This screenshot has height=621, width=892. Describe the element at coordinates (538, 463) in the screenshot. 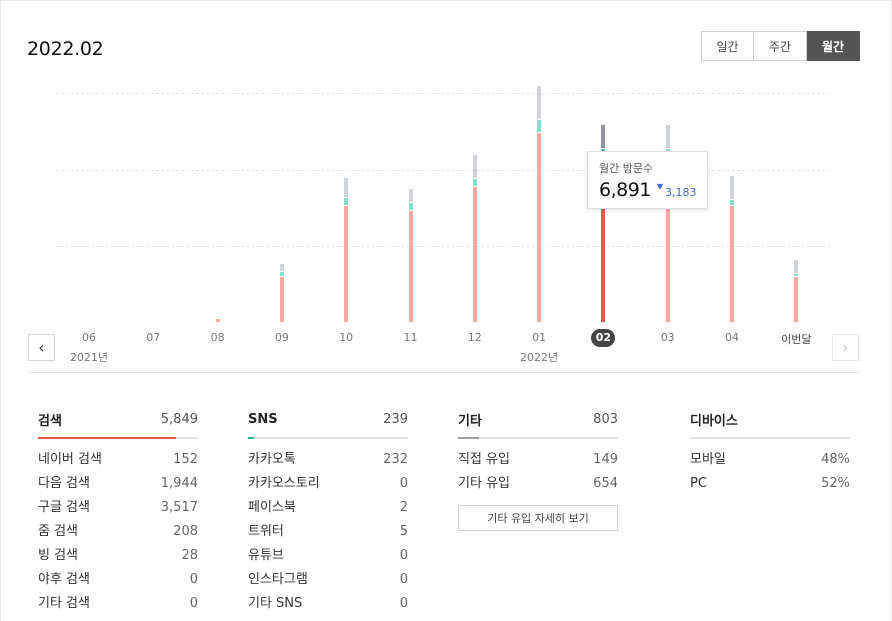

I see `etc-row: 직접 유입 149` at that location.